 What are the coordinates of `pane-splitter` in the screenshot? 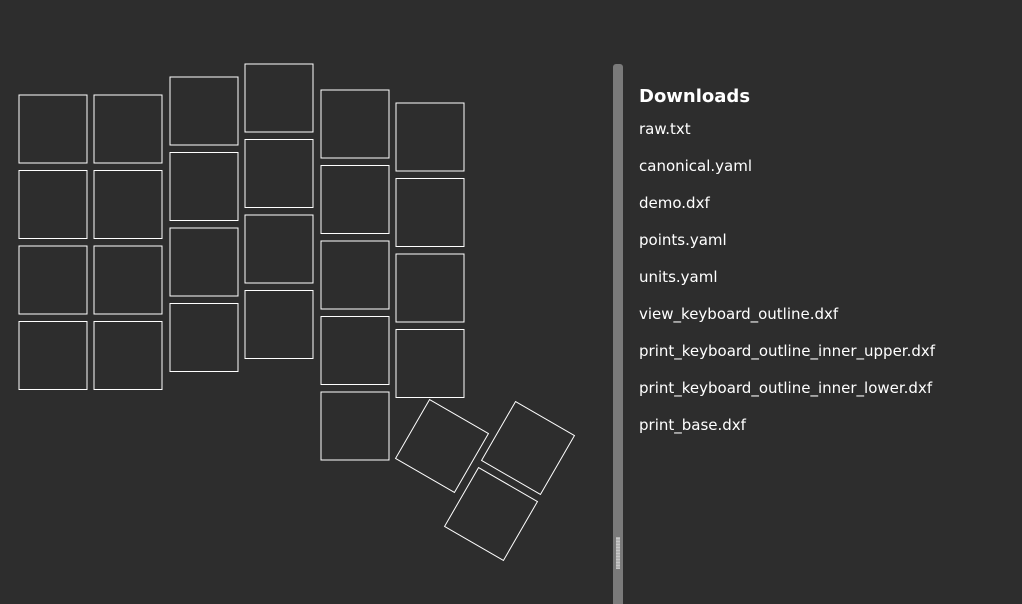 It's located at (618, 334).